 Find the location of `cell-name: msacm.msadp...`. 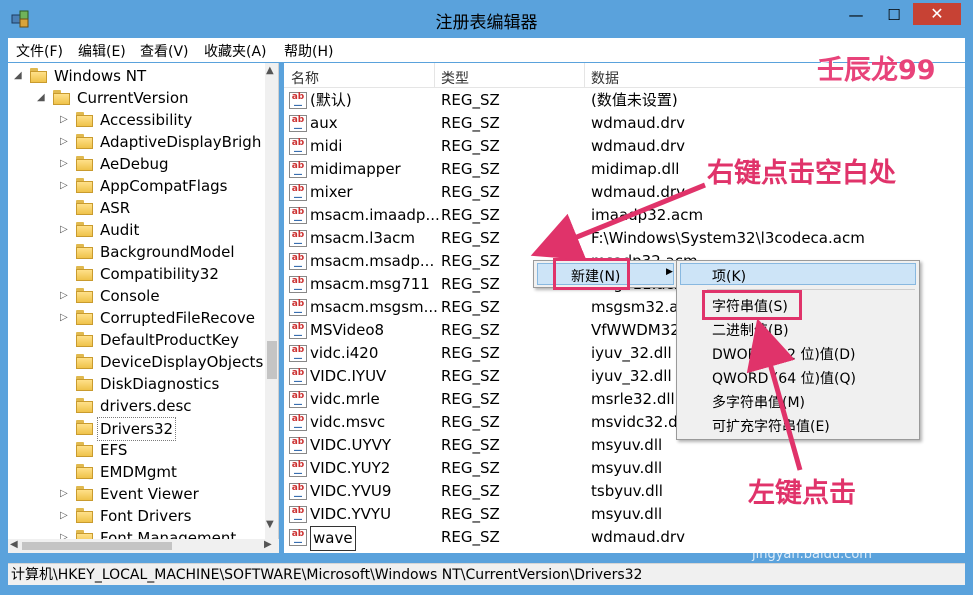

cell-name: msacm.msadp... is located at coordinates (372, 261).